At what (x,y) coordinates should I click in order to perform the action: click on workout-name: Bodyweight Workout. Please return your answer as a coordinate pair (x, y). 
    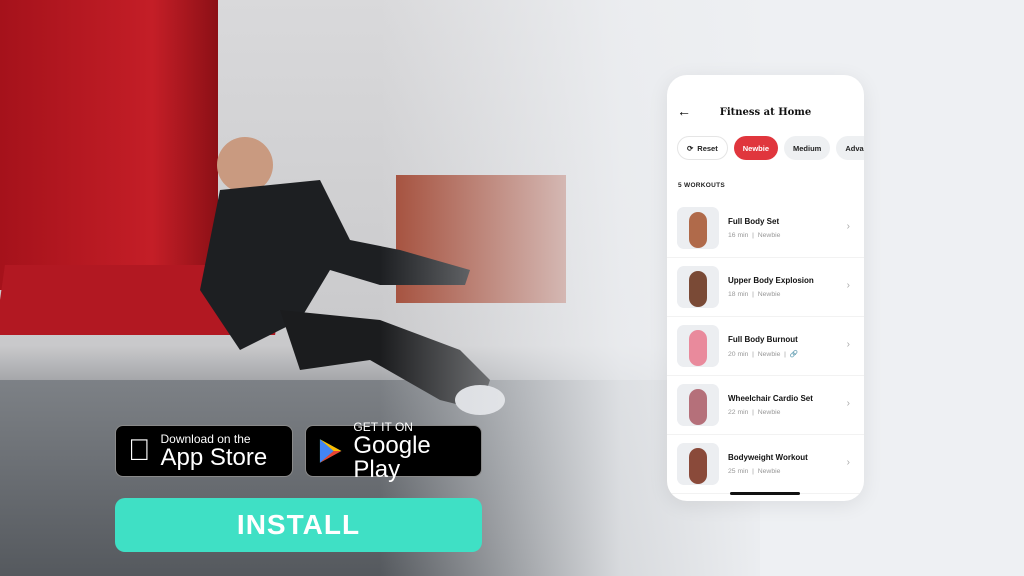
    Looking at the image, I should click on (768, 457).